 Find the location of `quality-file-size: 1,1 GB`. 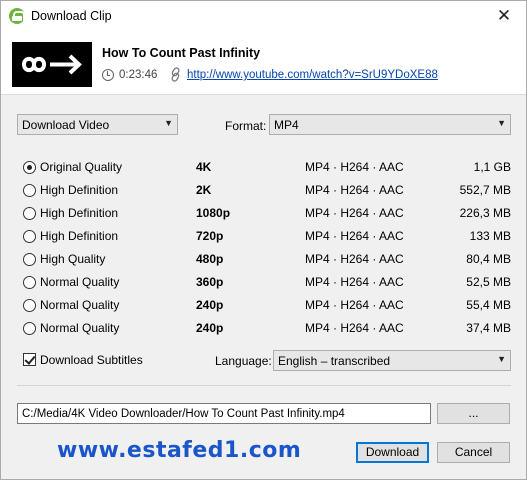

quality-file-size: 1,1 GB is located at coordinates (492, 167).